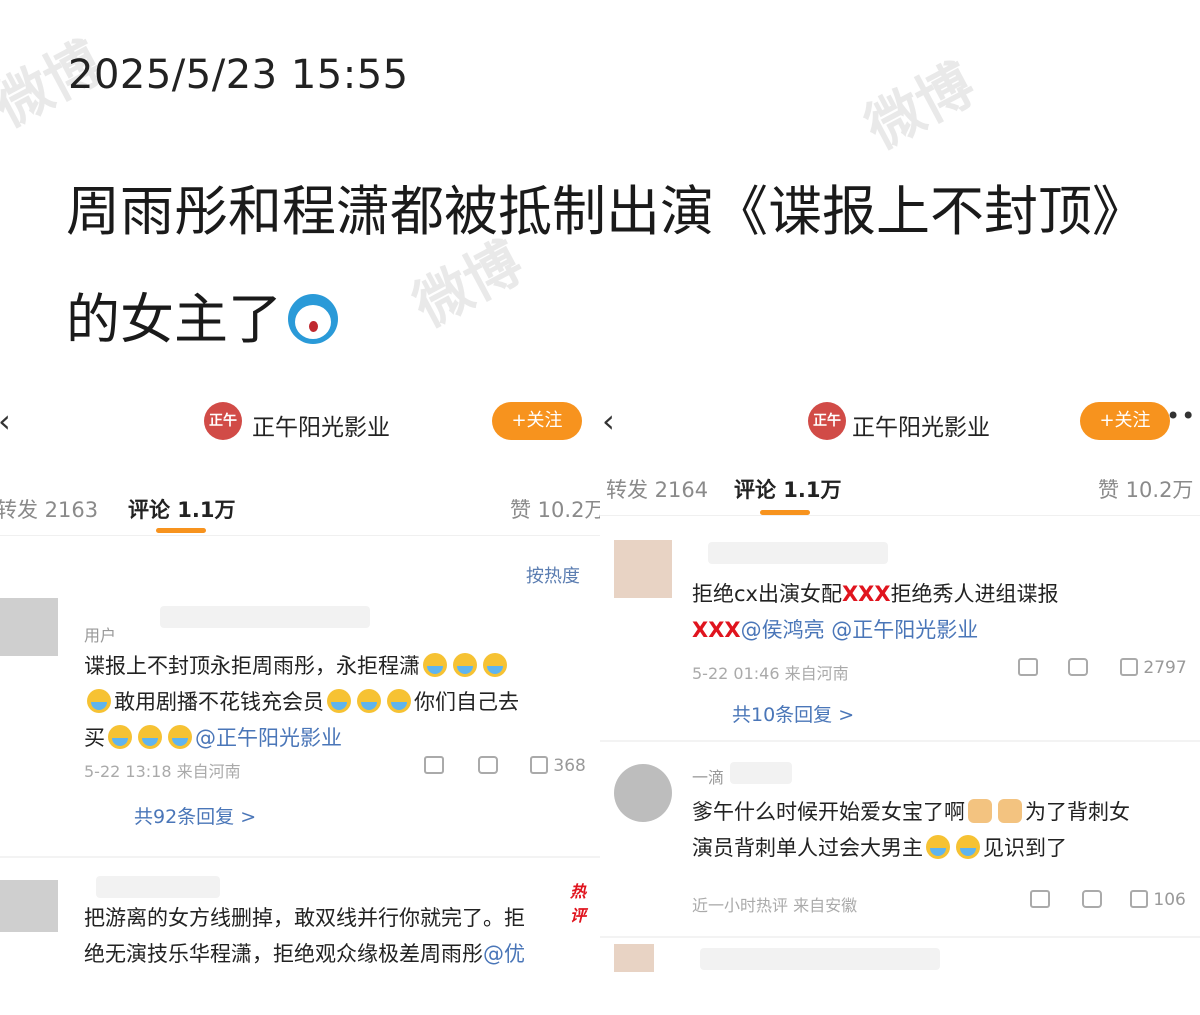 The height and width of the screenshot is (1015, 1200). I want to click on mention-link: @侯鸿亮 @正午阳光影业, so click(860, 630).